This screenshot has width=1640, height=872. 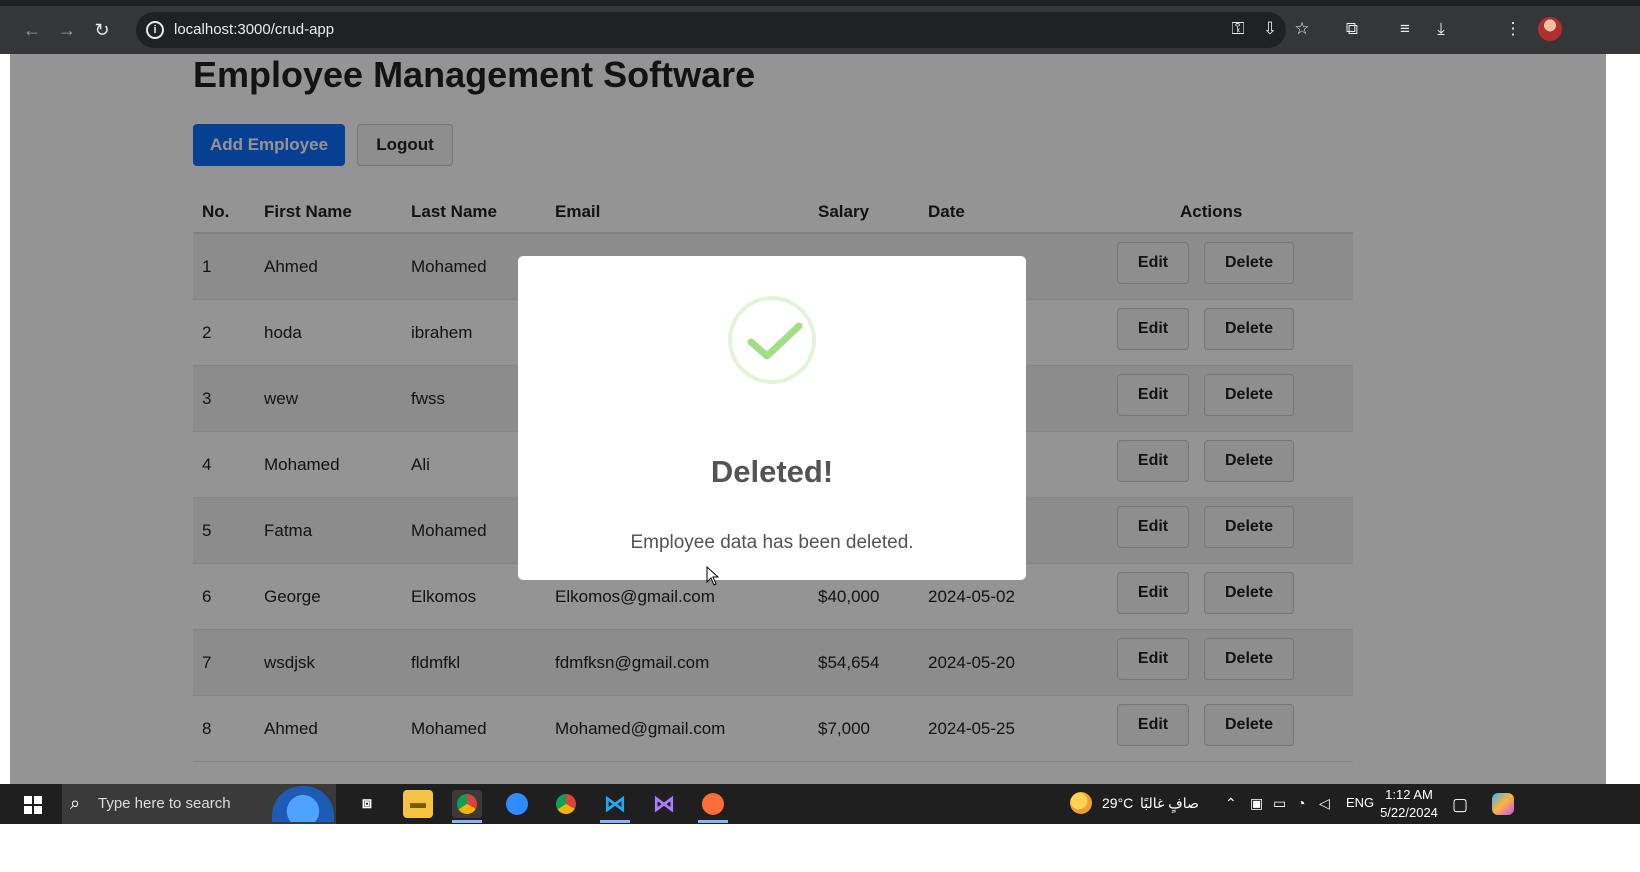 What do you see at coordinates (1409, 804) in the screenshot?
I see `taskbar-clock: 1:12 AM 5/22/2024` at bounding box center [1409, 804].